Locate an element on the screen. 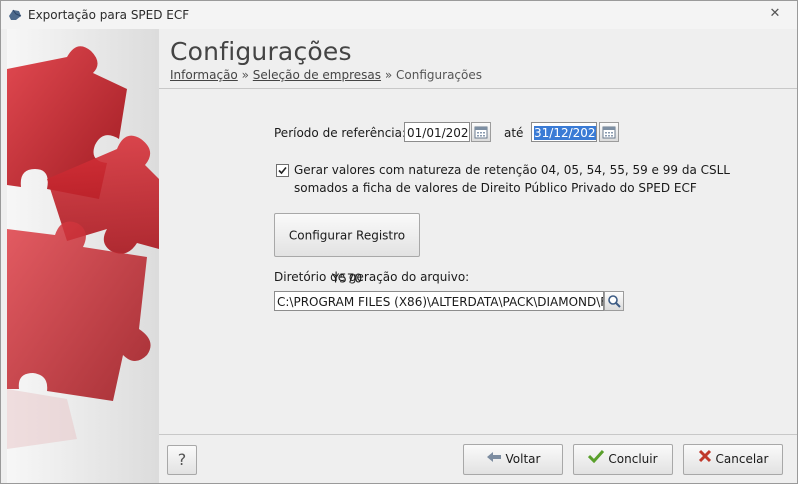  date-to-input: 31/12/2020 is located at coordinates (564, 132).